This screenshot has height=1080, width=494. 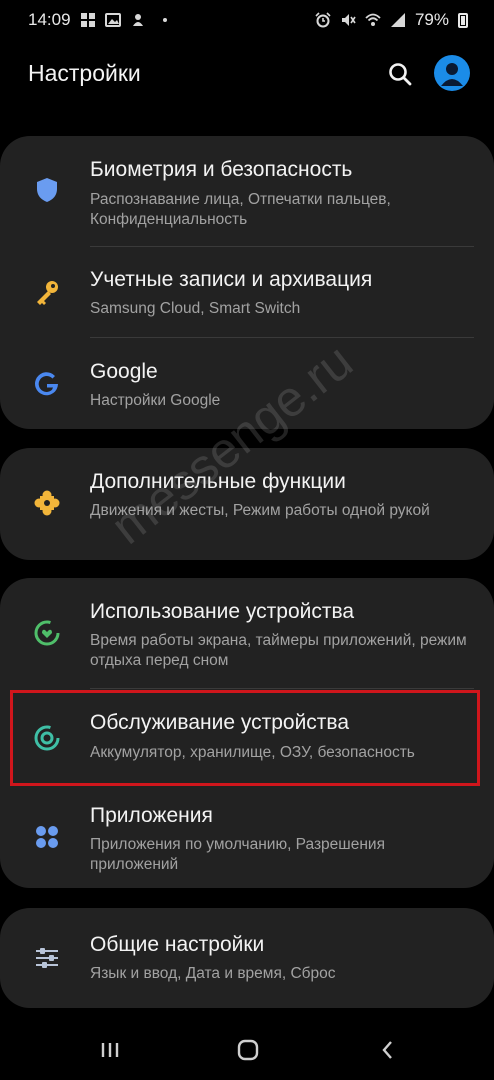 What do you see at coordinates (47, 384) in the screenshot?
I see `google-icon` at bounding box center [47, 384].